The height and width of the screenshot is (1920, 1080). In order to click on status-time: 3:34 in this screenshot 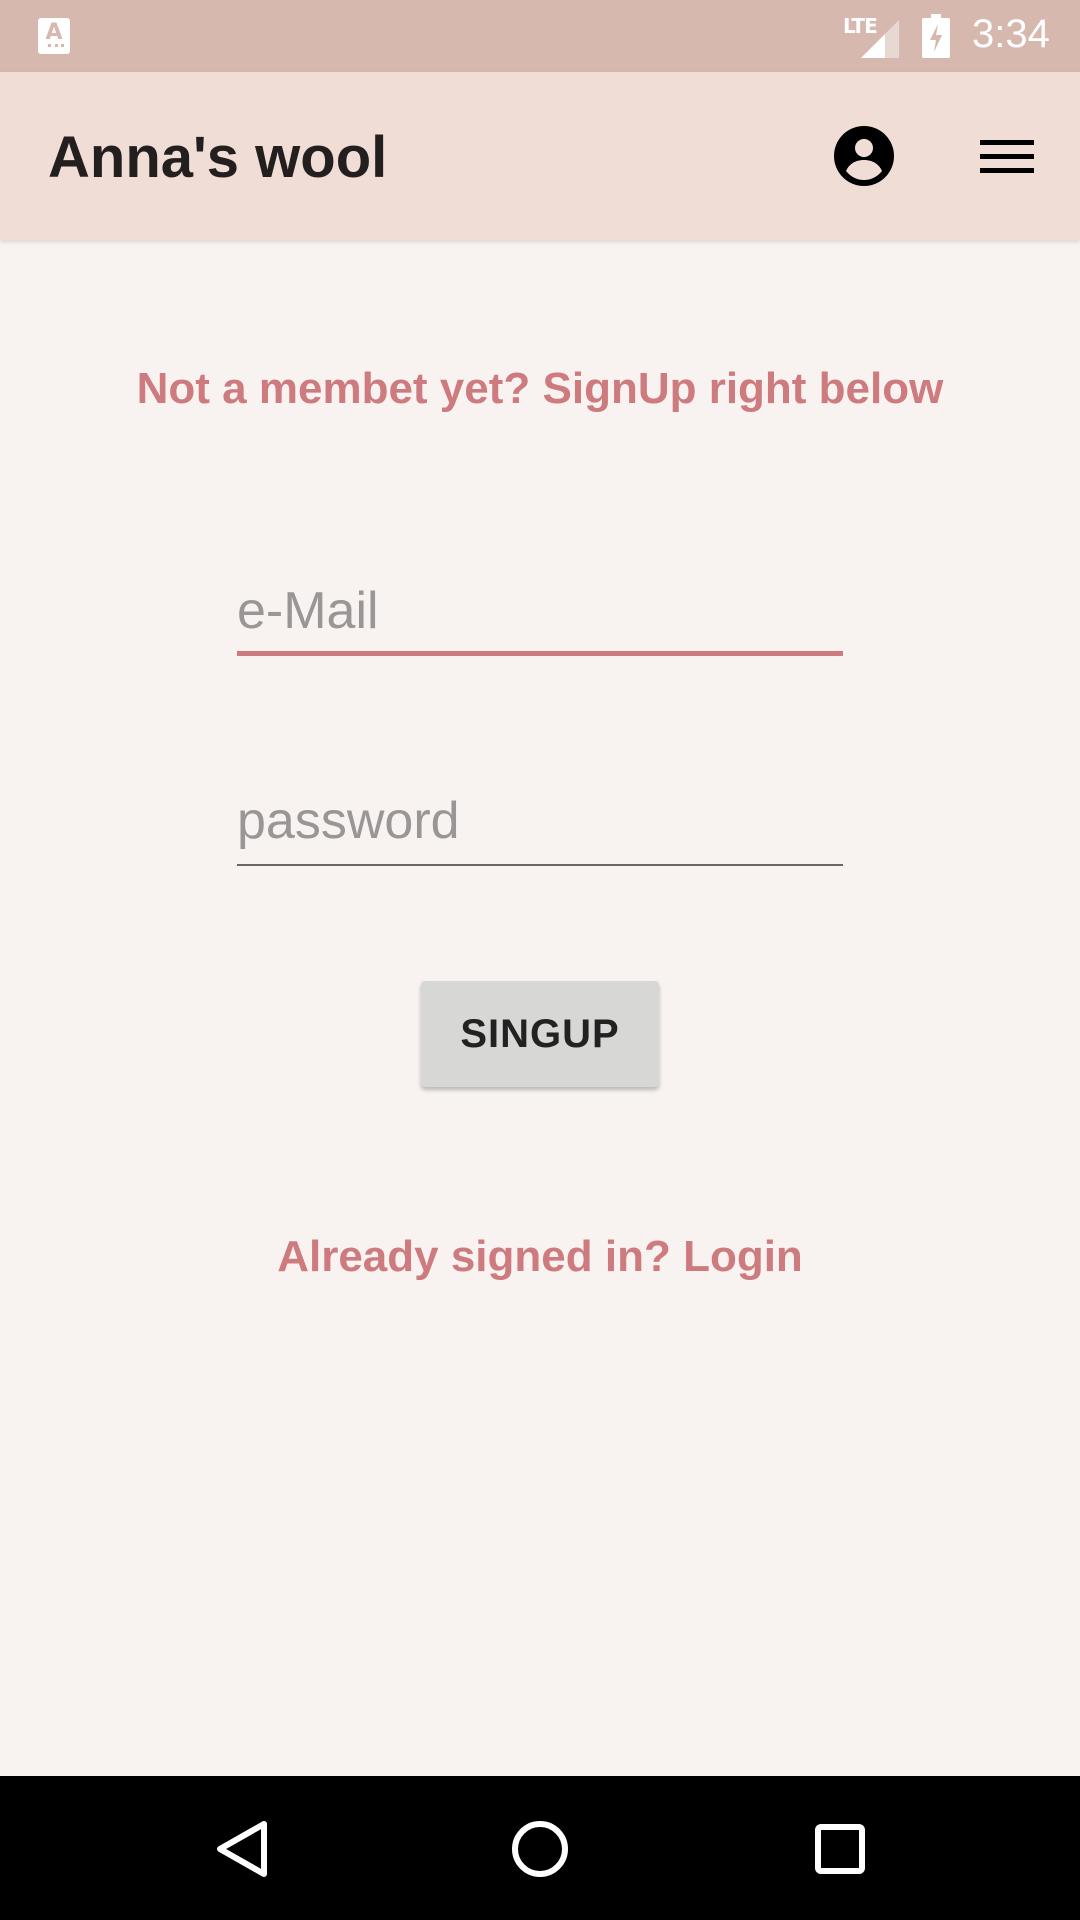, I will do `click(1011, 34)`.